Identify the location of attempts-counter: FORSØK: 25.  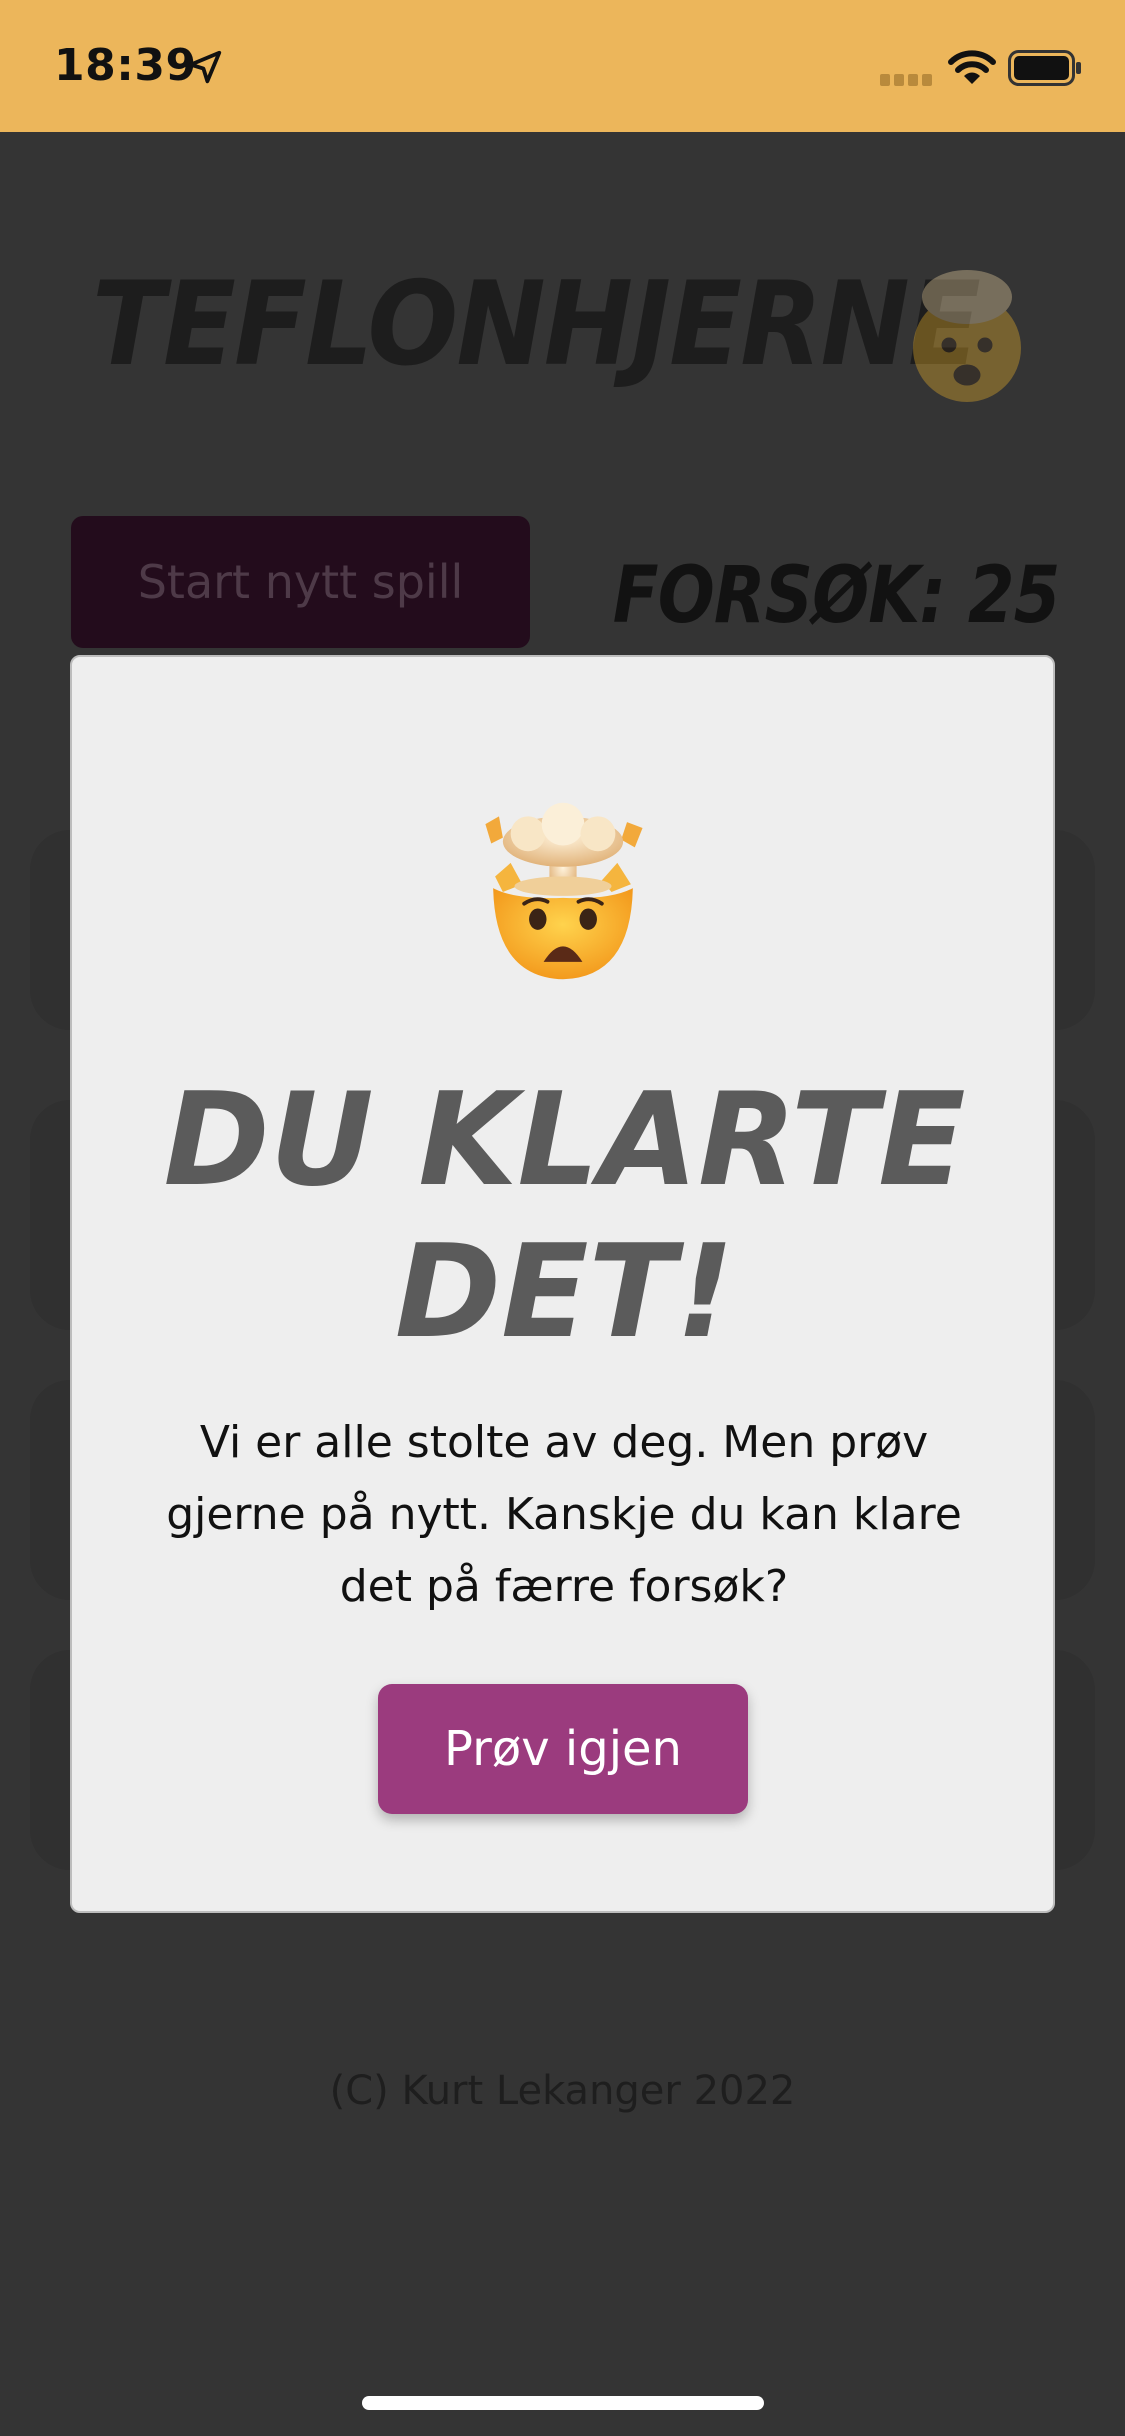
(836, 596).